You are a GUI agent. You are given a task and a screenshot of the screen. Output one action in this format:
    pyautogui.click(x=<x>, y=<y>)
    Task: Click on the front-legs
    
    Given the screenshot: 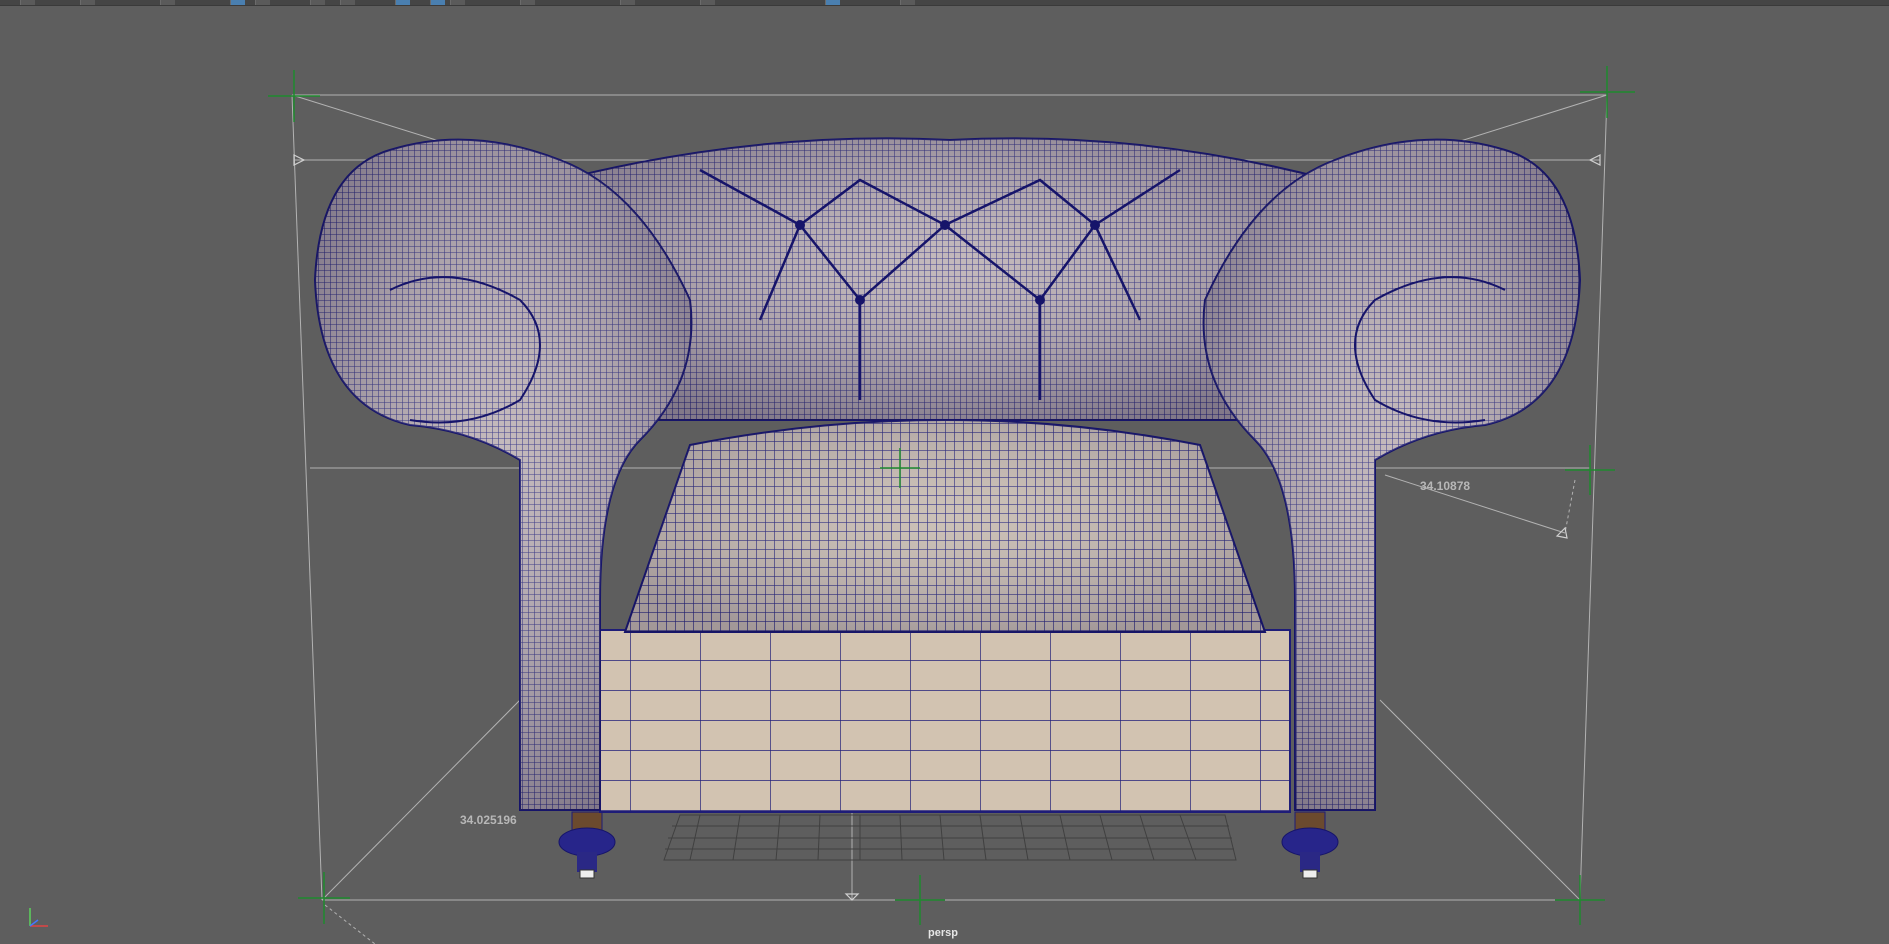 What is the action you would take?
    pyautogui.click(x=948, y=845)
    